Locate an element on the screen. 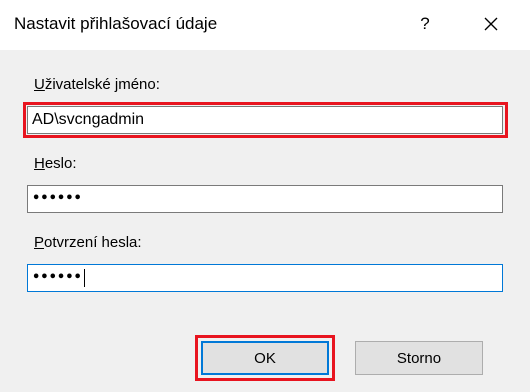 This screenshot has width=530, height=392. password-field: •••••• is located at coordinates (265, 199).